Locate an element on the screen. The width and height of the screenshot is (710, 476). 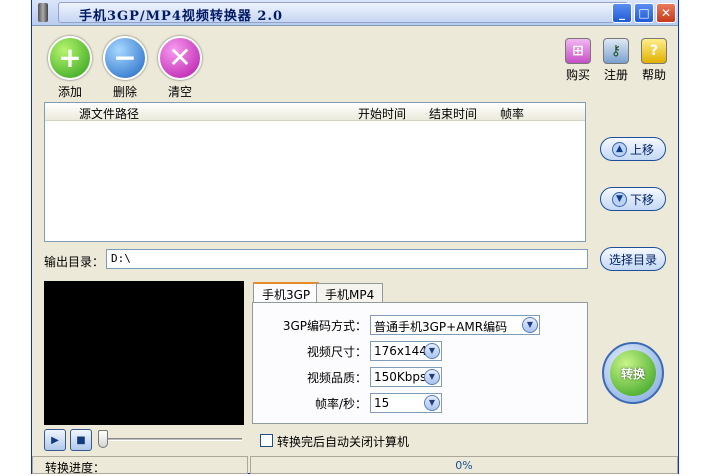
phone-icon is located at coordinates (43, 12).